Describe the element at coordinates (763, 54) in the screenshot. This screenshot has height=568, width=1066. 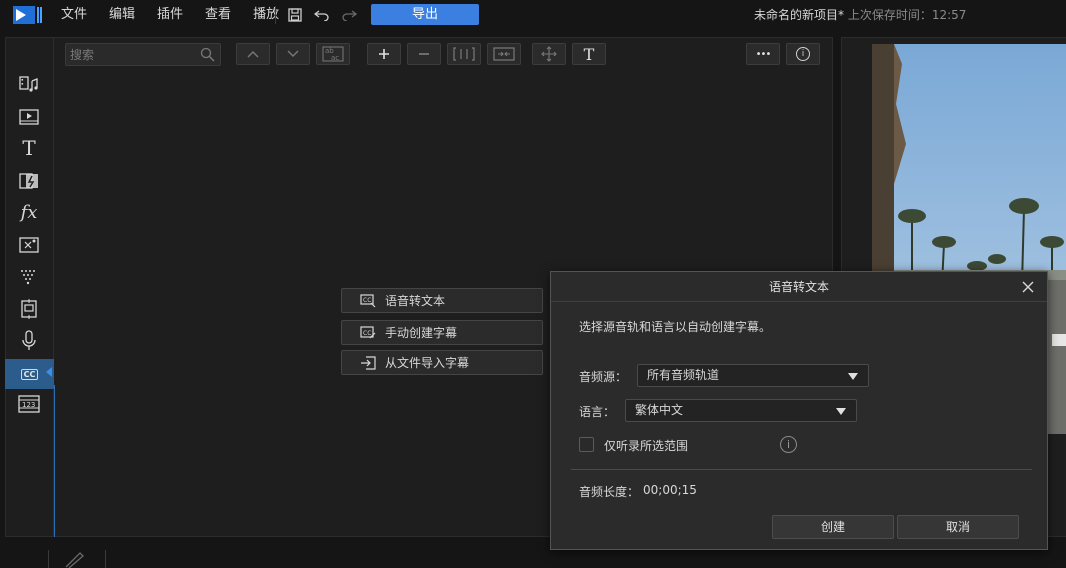
I see `more-options-button: •••` at that location.